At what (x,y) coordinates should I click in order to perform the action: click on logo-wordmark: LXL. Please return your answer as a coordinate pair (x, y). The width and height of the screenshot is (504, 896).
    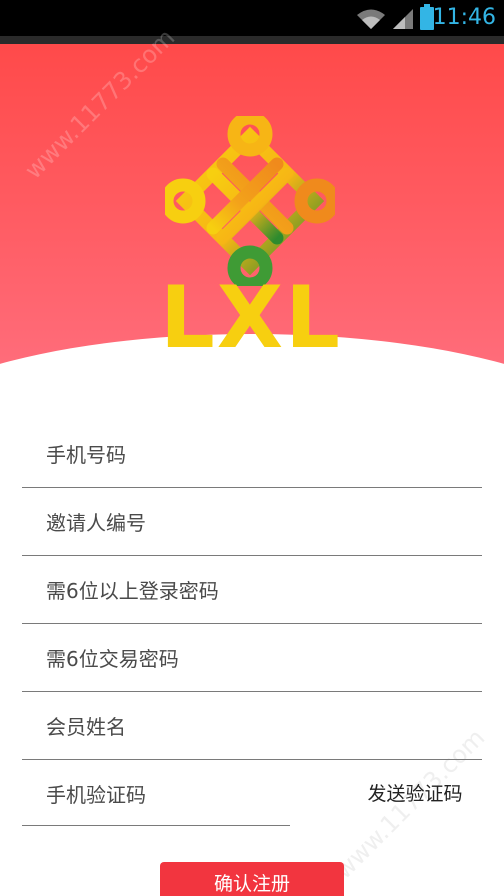
    Looking at the image, I should click on (251, 318).